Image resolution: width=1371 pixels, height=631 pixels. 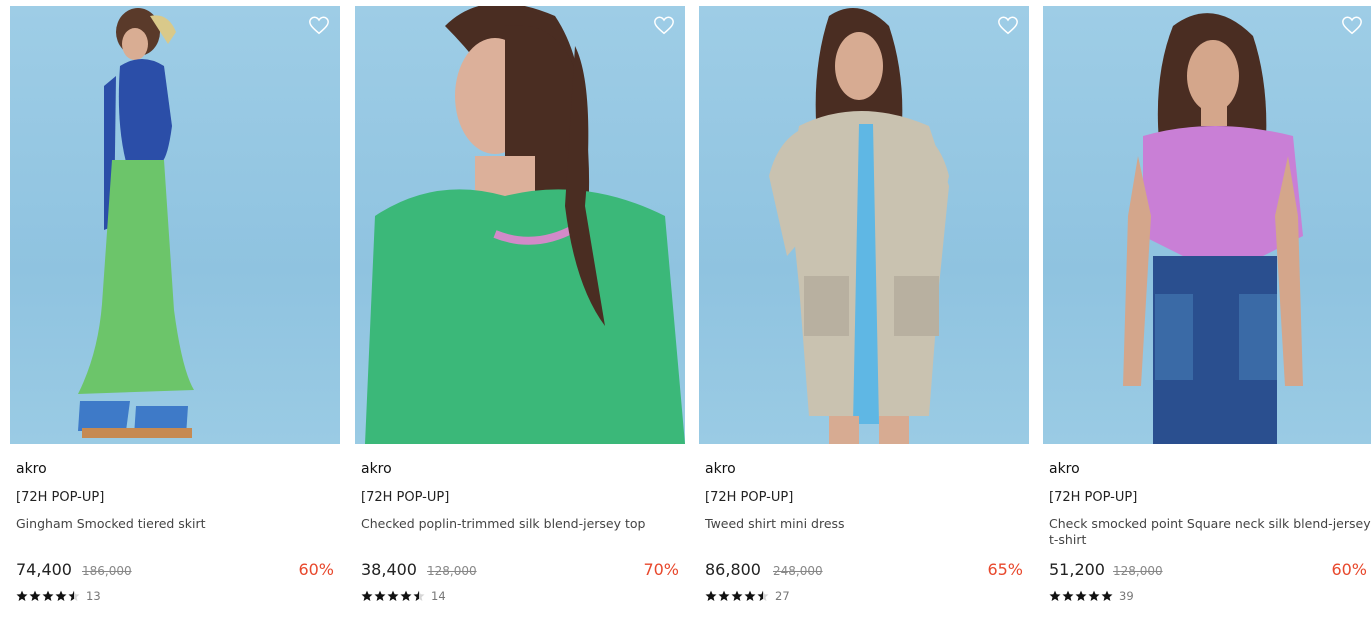 What do you see at coordinates (389, 569) in the screenshot?
I see `sale-price: 38,400` at bounding box center [389, 569].